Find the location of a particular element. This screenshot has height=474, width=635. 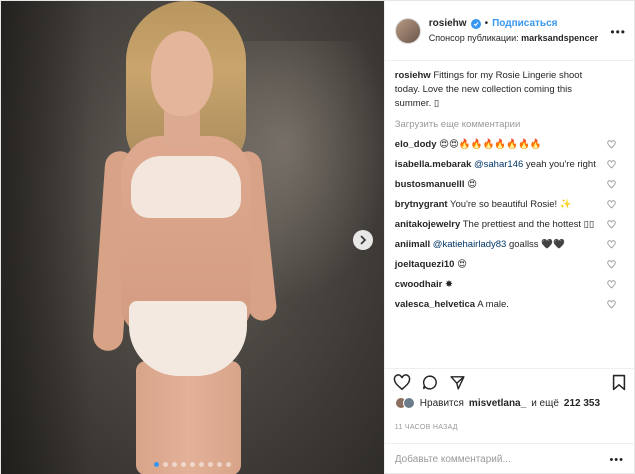

comment-mention: @katiehairlady83 is located at coordinates (470, 244).